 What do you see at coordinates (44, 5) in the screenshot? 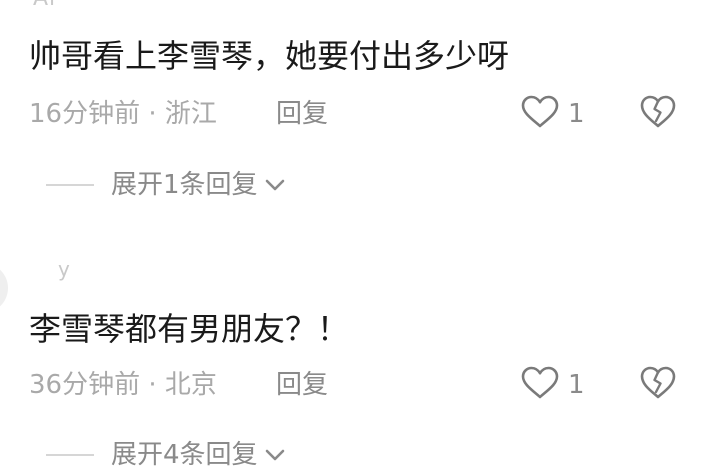
I see `cropped-username-fragment: Ai` at bounding box center [44, 5].